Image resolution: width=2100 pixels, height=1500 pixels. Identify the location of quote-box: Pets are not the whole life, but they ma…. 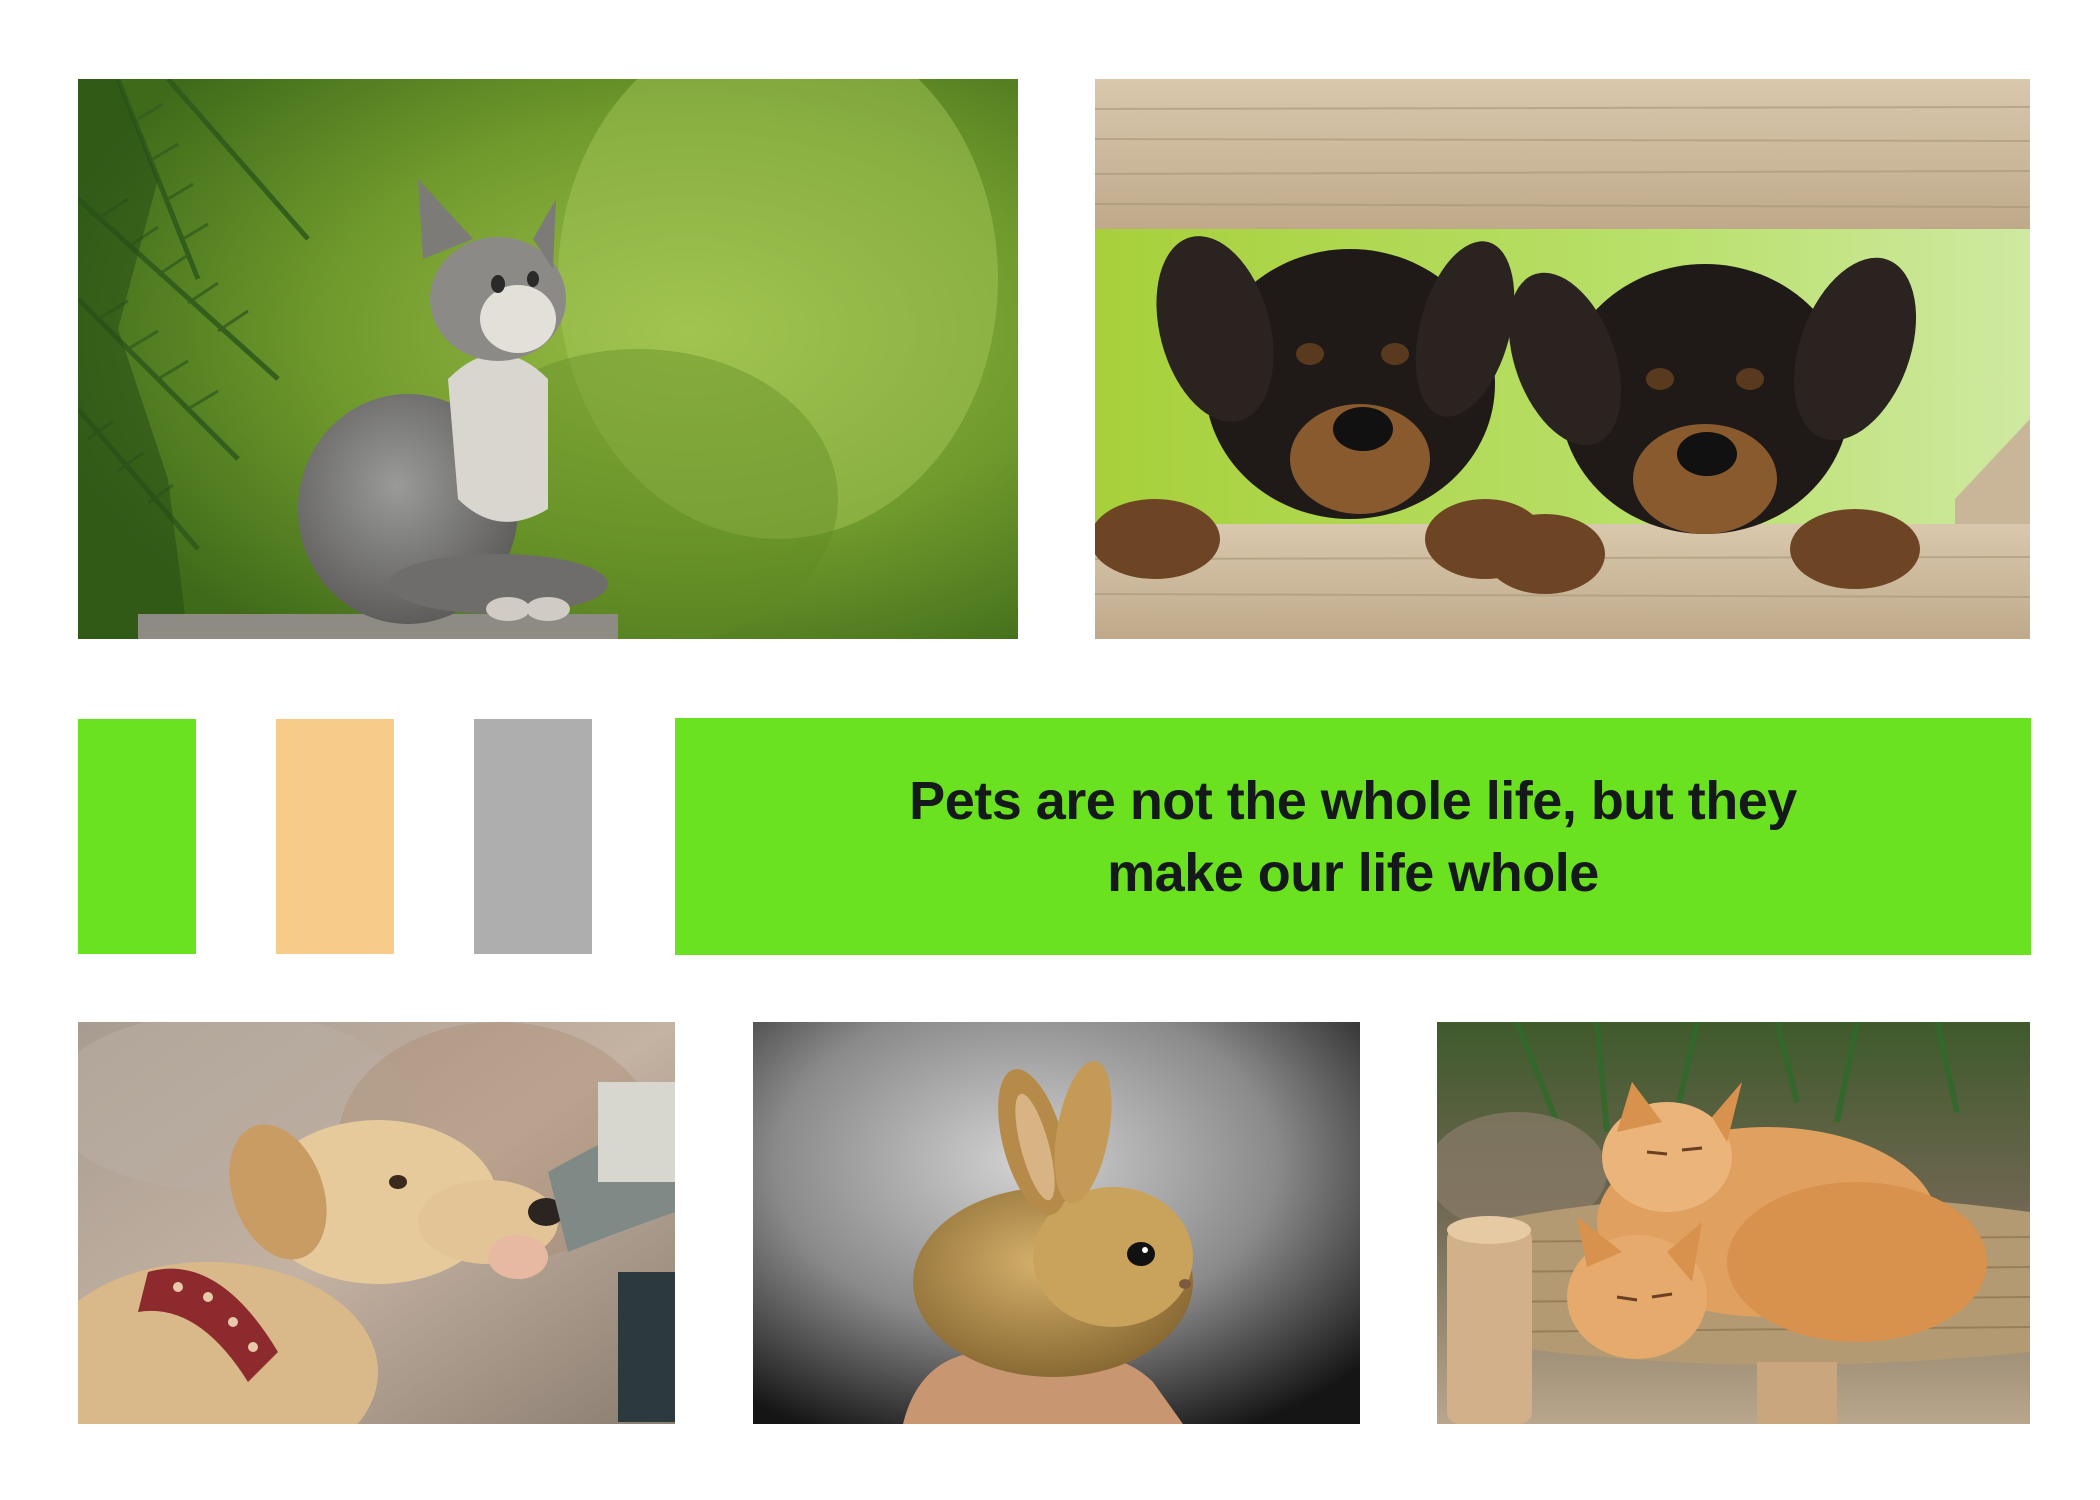
(1353, 836).